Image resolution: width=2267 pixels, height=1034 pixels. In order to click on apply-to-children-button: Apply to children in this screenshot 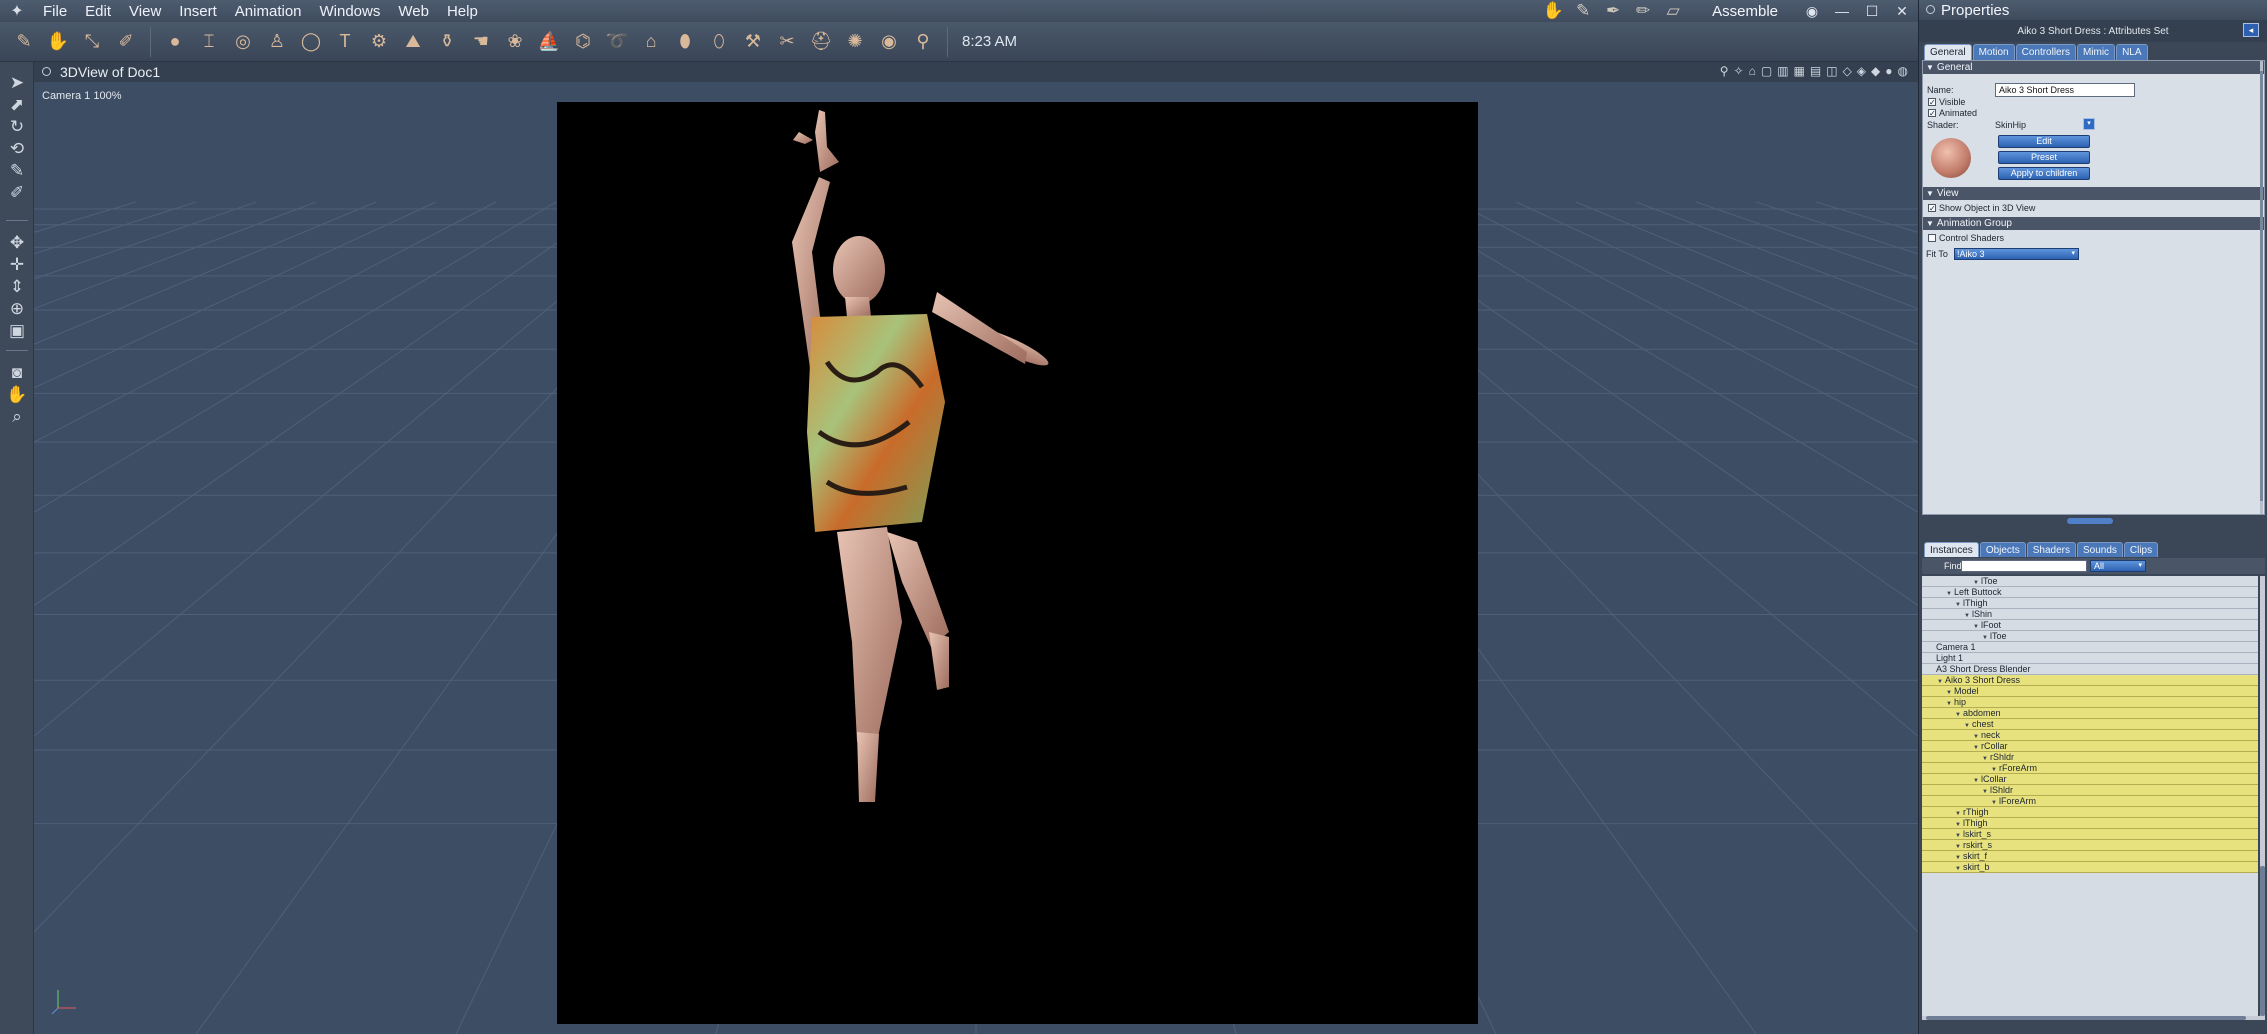, I will do `click(2044, 173)`.